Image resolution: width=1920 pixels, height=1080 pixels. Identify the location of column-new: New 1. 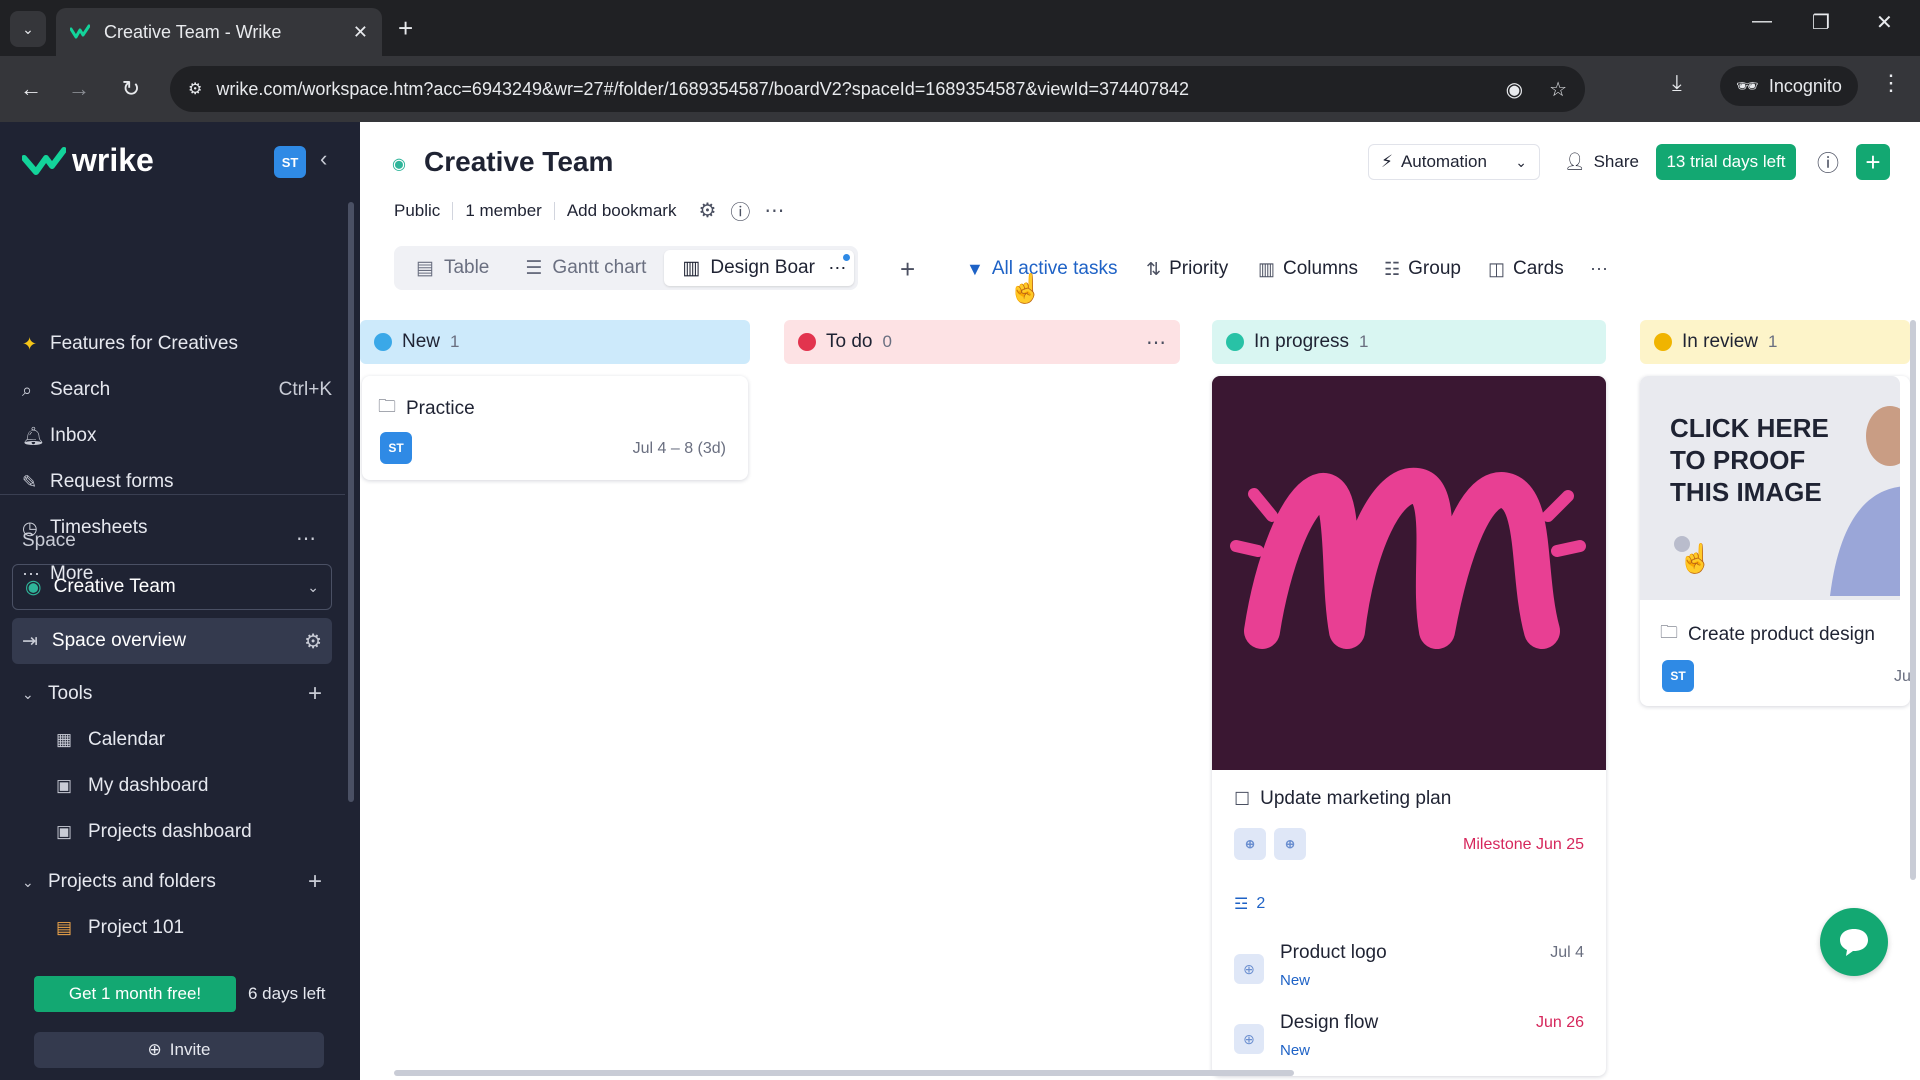
(555, 342).